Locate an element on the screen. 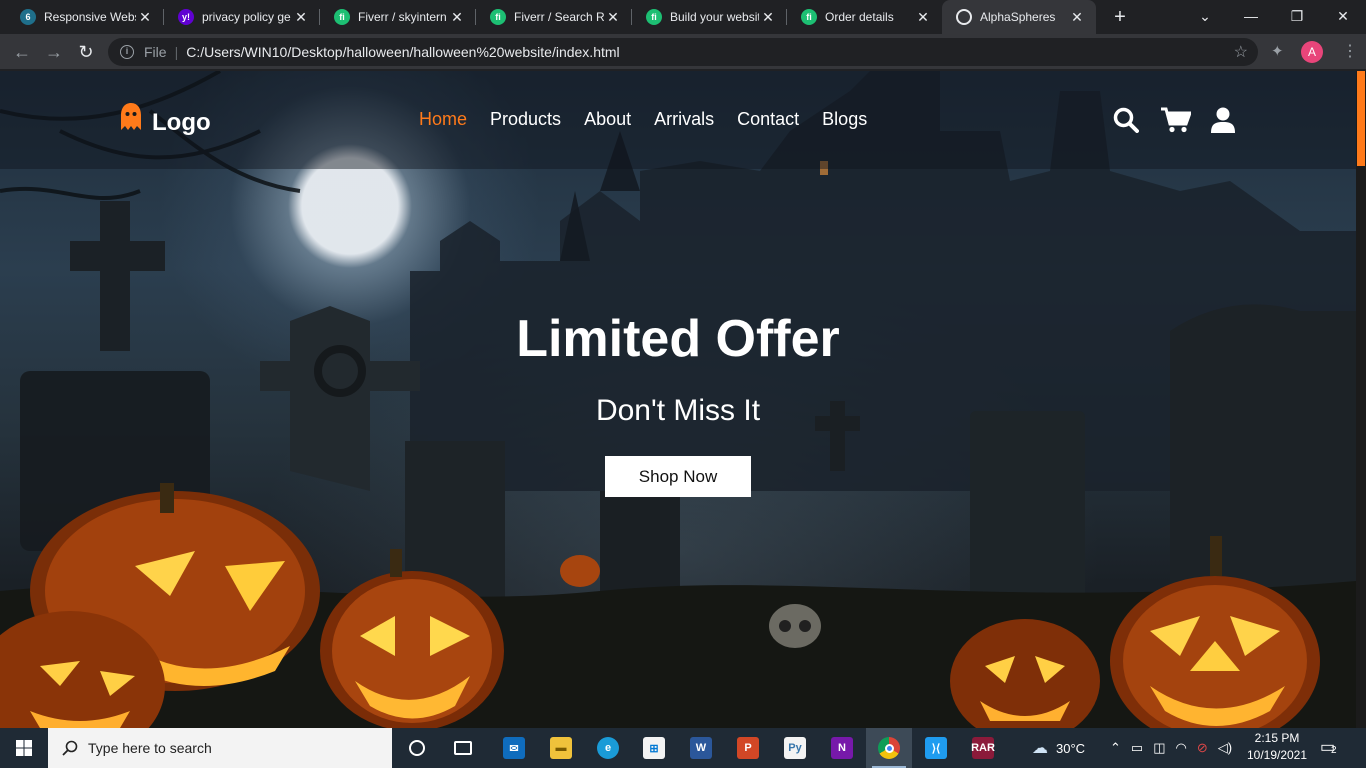 The width and height of the screenshot is (1366, 768). browser-tab: y! privacy policy ge ✕ is located at coordinates (242, 17).